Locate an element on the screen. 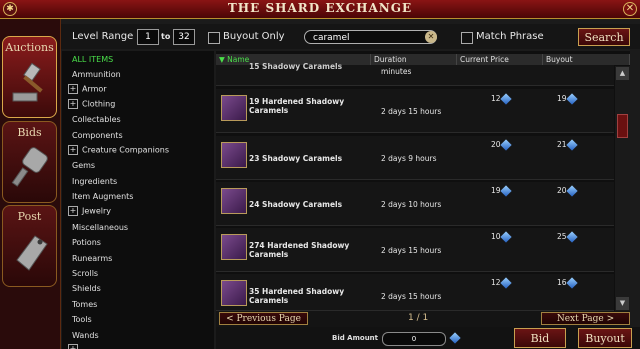  tab-post-label: Post is located at coordinates (29, 216).